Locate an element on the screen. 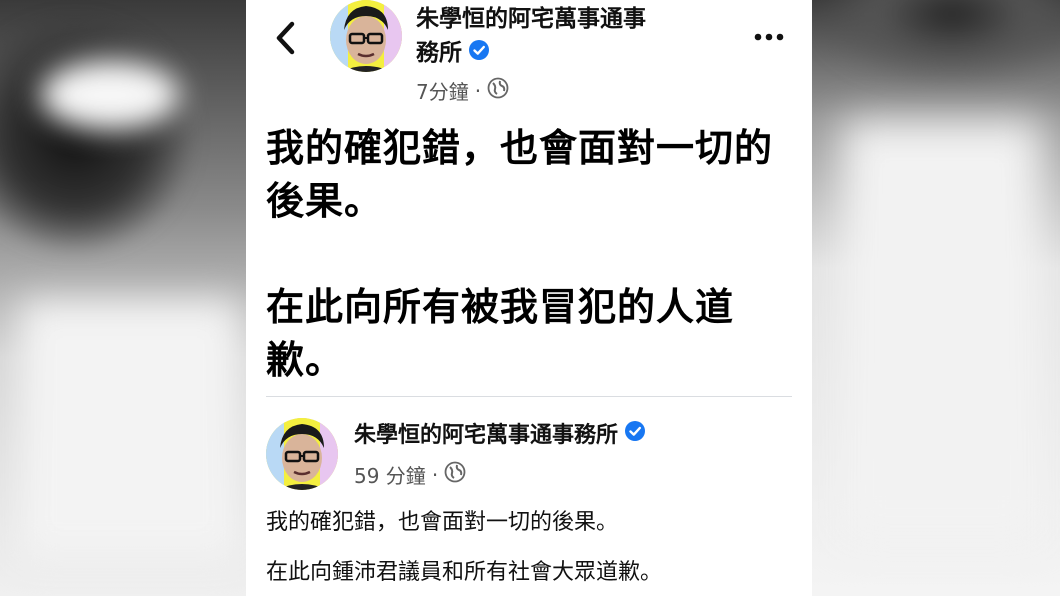 The image size is (1060, 596). shared-post-meta: 59 分鐘 · is located at coordinates (410, 474).